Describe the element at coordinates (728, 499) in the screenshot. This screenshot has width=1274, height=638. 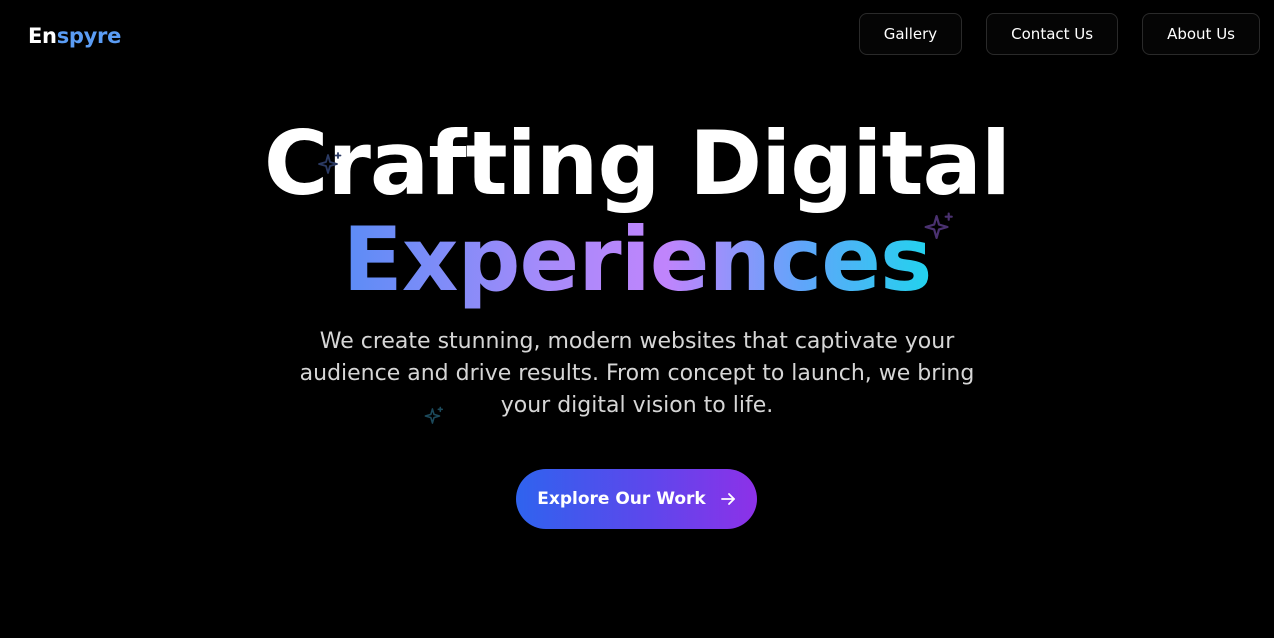
I see `arrow-right-icon` at that location.